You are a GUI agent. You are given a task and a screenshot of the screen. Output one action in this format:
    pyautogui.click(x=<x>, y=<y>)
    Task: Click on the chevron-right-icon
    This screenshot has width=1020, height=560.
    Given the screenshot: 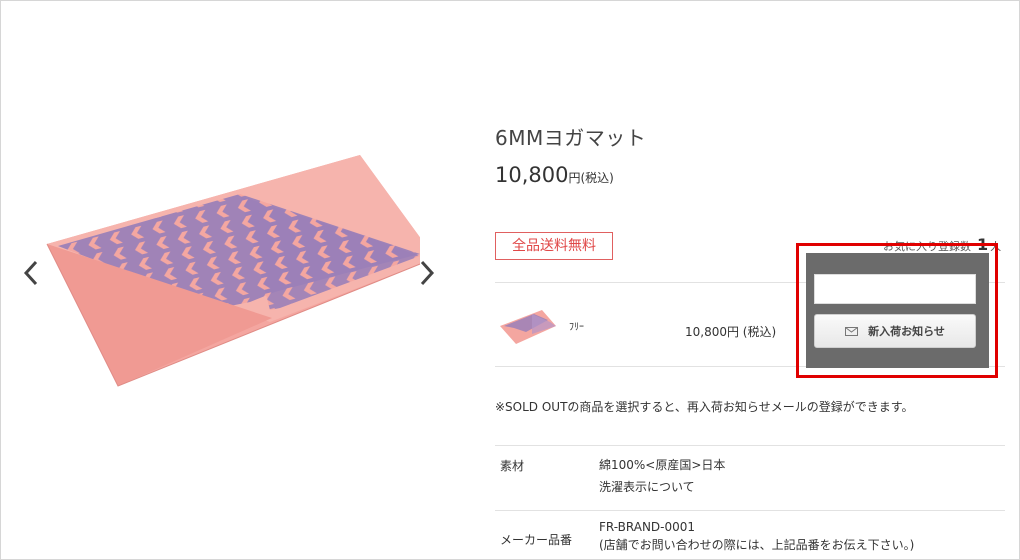 What is the action you would take?
    pyautogui.click(x=427, y=273)
    